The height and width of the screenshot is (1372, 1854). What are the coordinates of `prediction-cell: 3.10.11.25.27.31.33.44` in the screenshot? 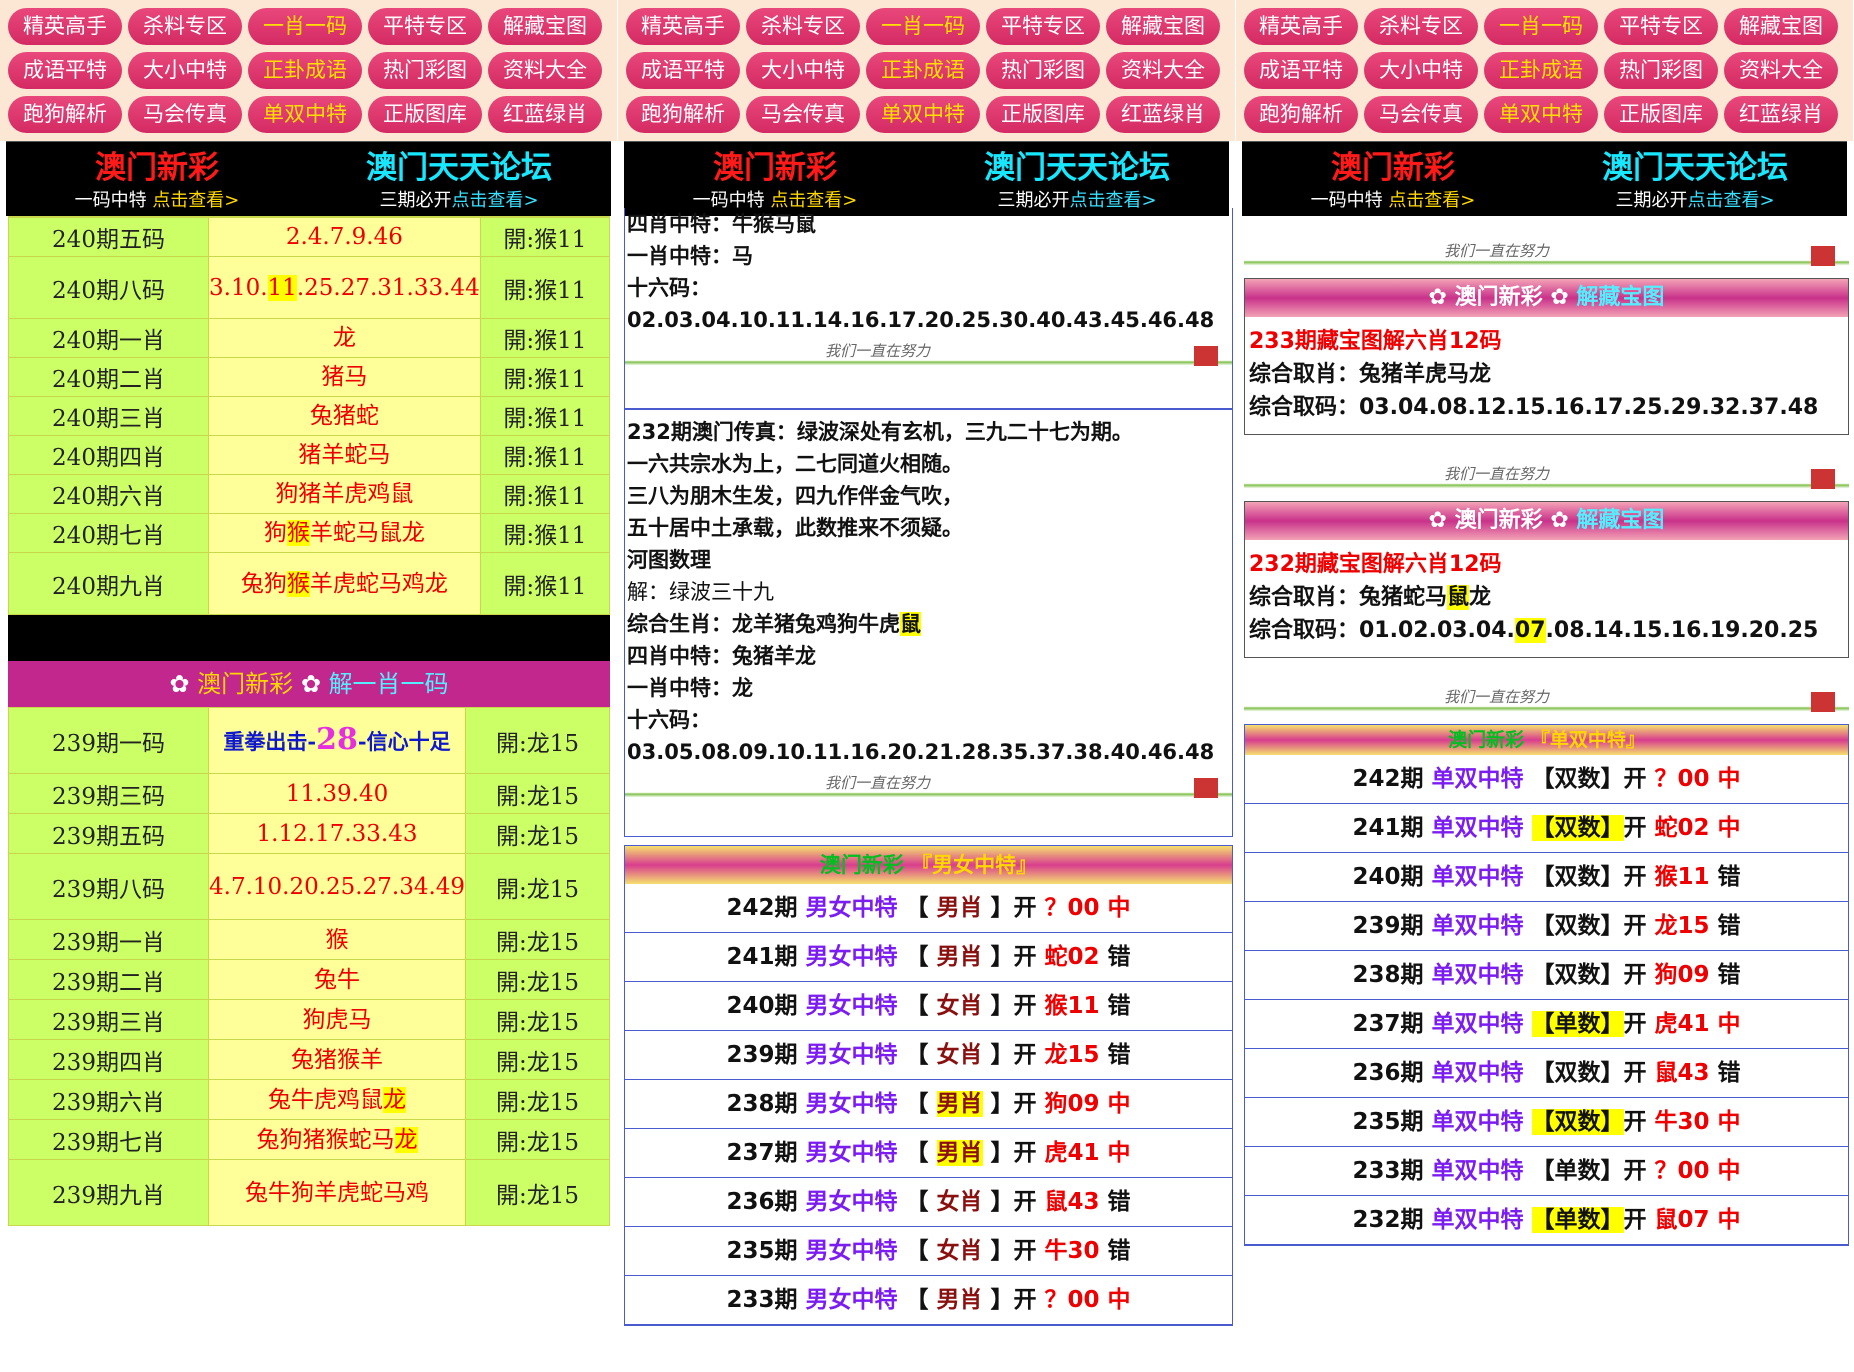 It's located at (344, 287).